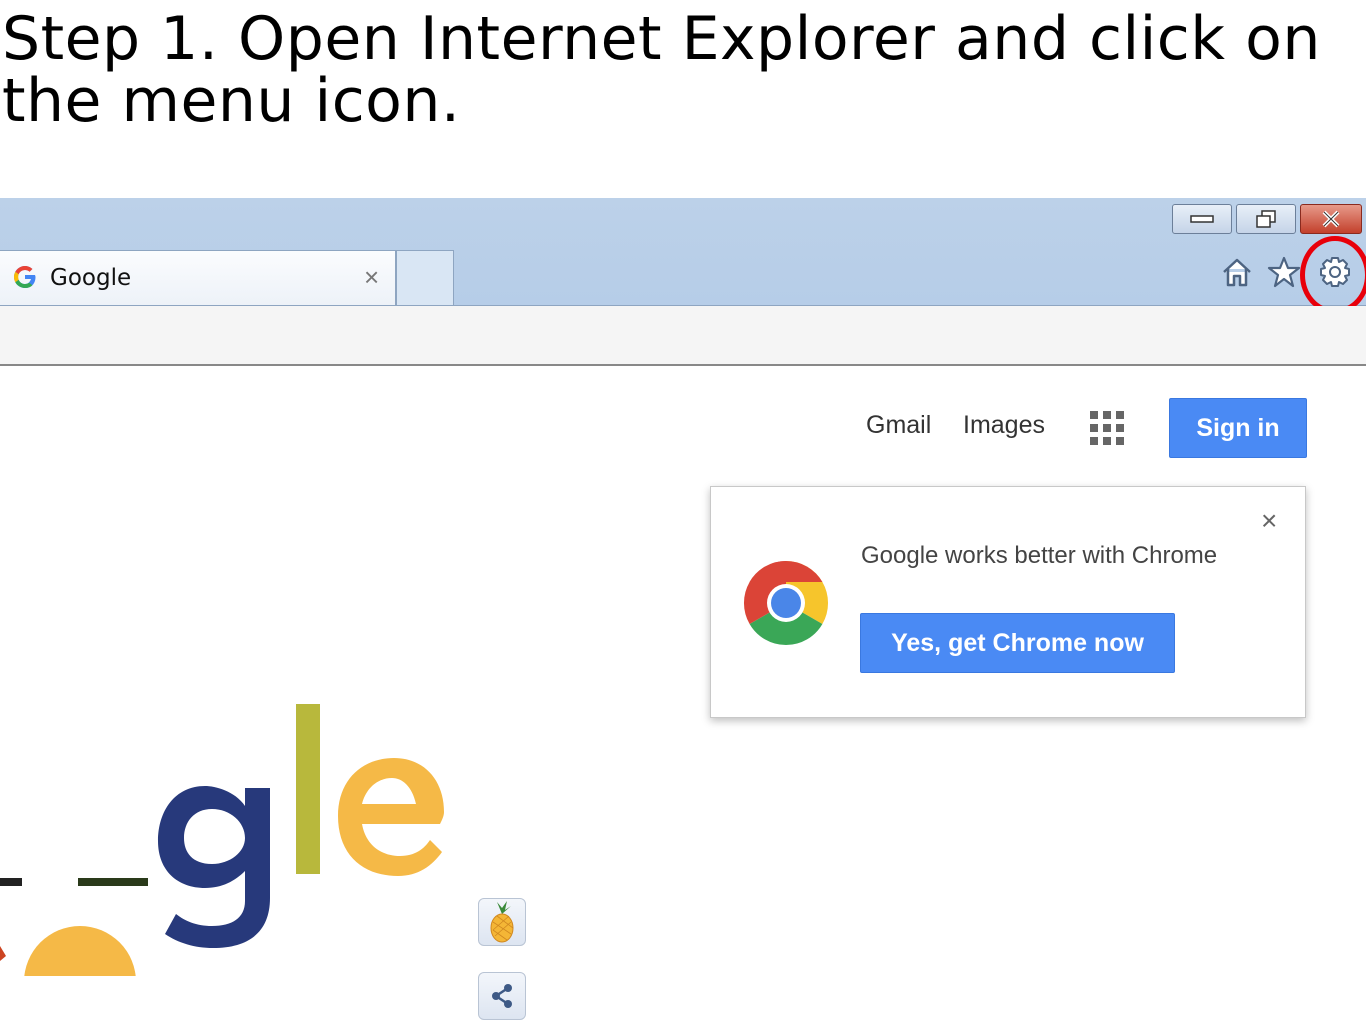  I want to click on sign-in-button: Sign in, so click(1238, 428).